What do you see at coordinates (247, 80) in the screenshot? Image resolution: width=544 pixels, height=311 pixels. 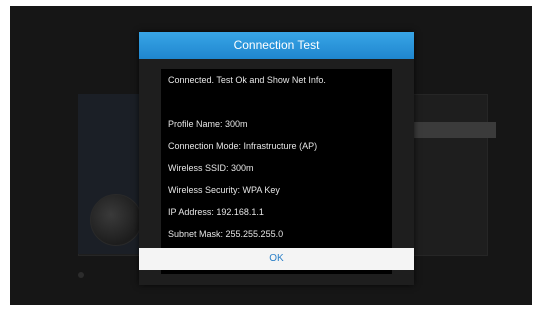 I see `connection-status: Connected. Test Ok and Show Net Info.` at bounding box center [247, 80].